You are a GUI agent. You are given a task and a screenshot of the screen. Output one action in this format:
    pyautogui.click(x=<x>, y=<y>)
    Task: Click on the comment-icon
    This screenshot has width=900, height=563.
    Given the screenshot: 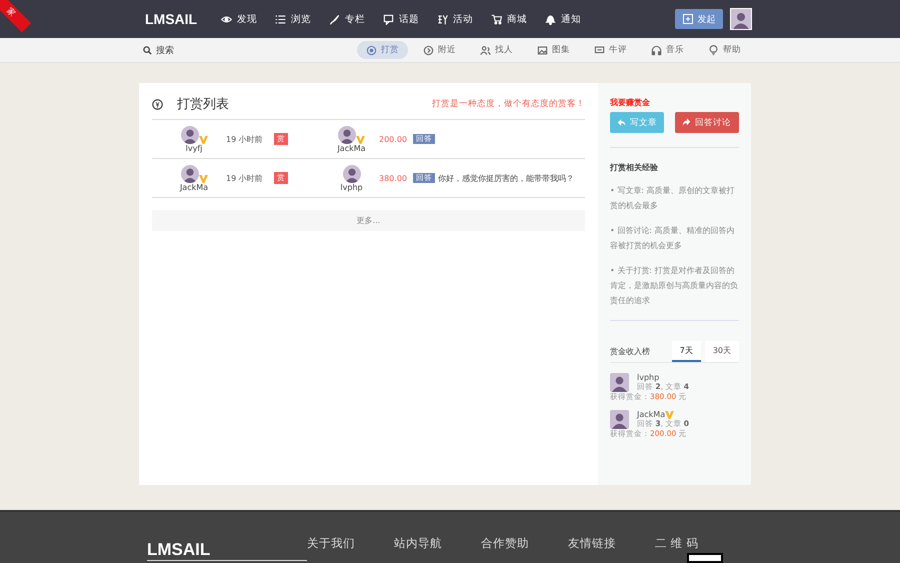 What is the action you would take?
    pyautogui.click(x=599, y=50)
    